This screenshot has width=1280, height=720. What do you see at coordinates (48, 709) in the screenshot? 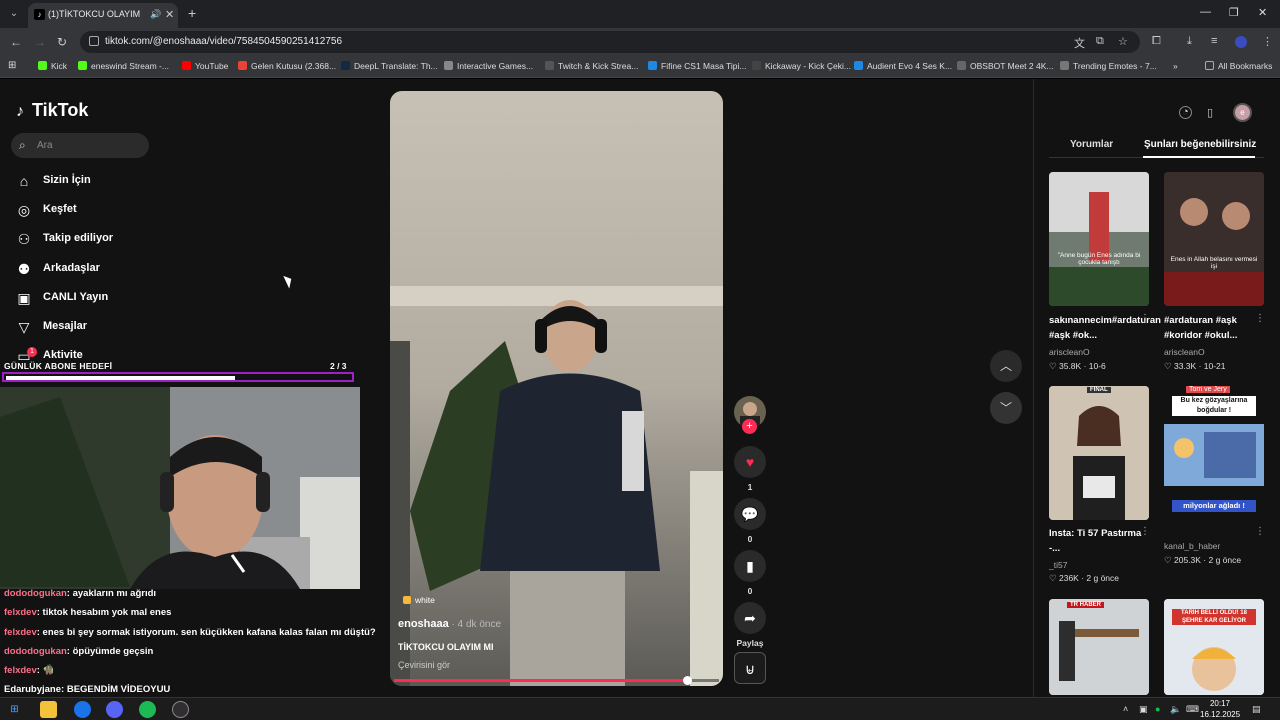
I see `file-explorer-icon` at bounding box center [48, 709].